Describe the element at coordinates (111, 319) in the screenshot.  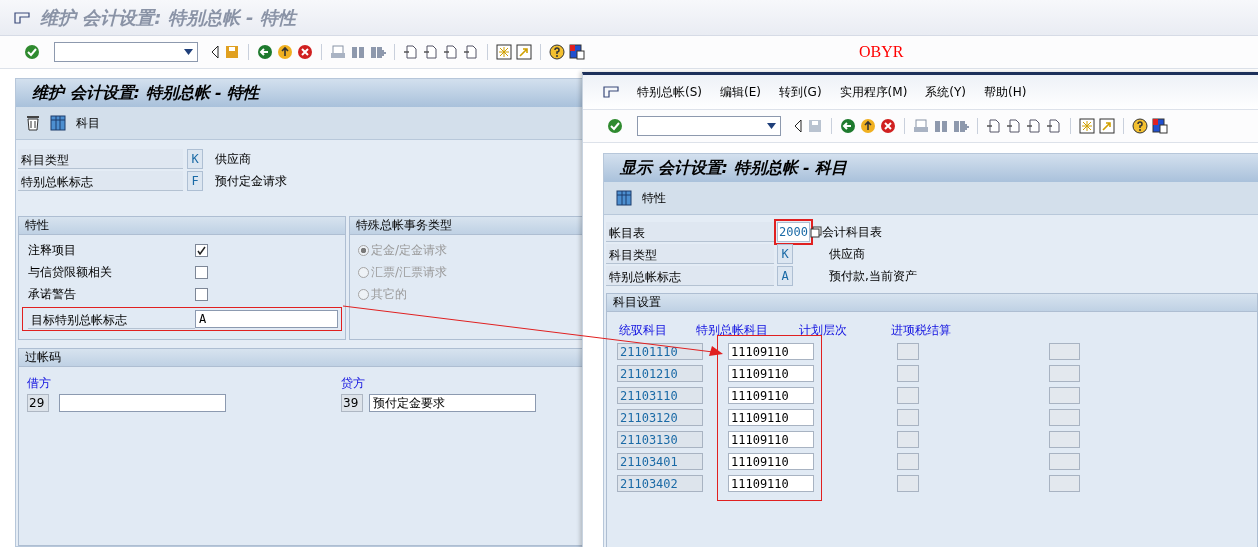
I see `field-label: 目标特别总帐标志` at that location.